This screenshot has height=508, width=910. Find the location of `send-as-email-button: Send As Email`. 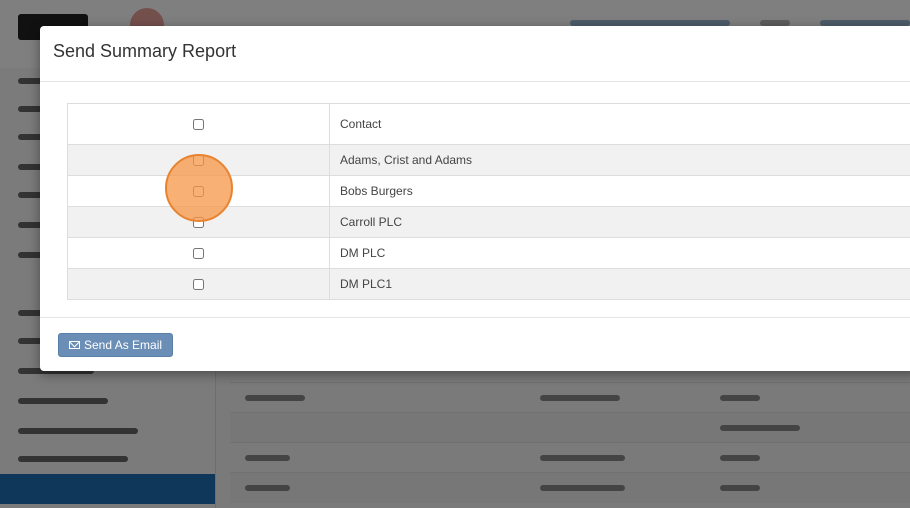

send-as-email-button: Send As Email is located at coordinates (116, 345).